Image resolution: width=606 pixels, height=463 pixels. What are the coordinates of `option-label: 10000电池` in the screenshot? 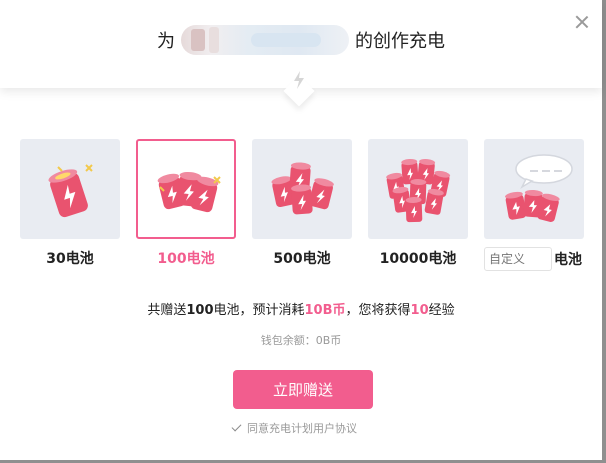 It's located at (418, 259).